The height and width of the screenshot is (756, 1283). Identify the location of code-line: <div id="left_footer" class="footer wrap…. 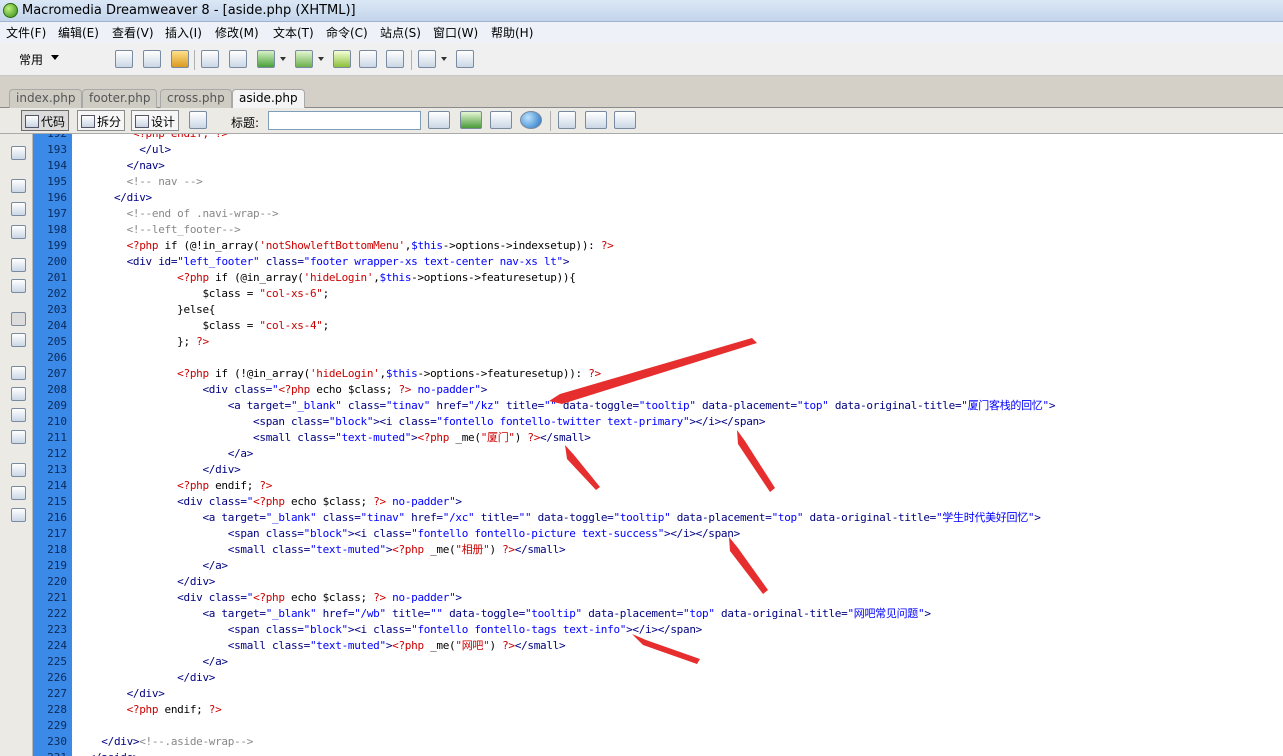
(323, 262).